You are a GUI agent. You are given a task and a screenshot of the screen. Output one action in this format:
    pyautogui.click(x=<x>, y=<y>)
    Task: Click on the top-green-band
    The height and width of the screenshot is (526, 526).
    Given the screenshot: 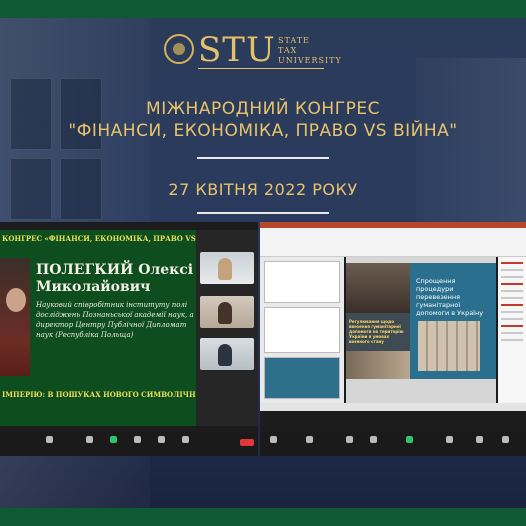 What is the action you would take?
    pyautogui.click(x=263, y=9)
    